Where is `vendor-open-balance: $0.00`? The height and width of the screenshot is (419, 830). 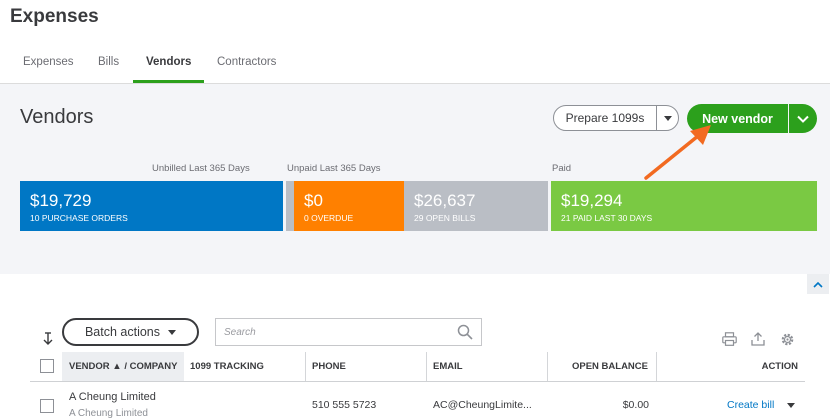
vendor-open-balance: $0.00 is located at coordinates (635, 405).